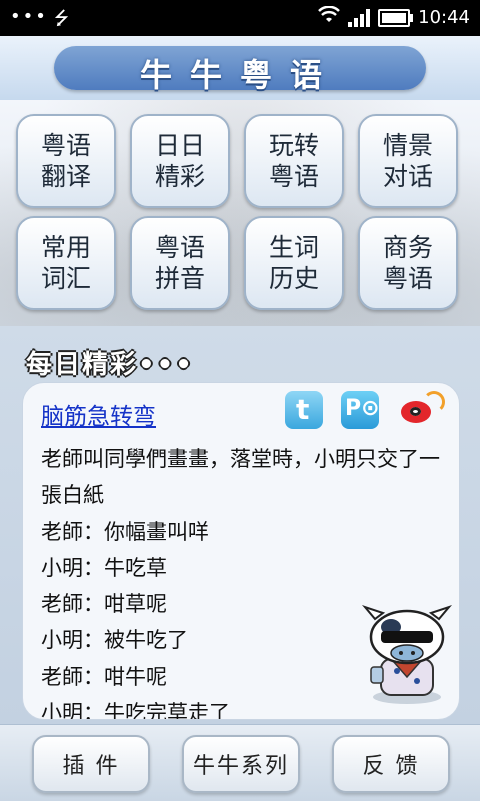  Describe the element at coordinates (104, 567) in the screenshot. I see `article-line: 小明：牛吃草` at that location.